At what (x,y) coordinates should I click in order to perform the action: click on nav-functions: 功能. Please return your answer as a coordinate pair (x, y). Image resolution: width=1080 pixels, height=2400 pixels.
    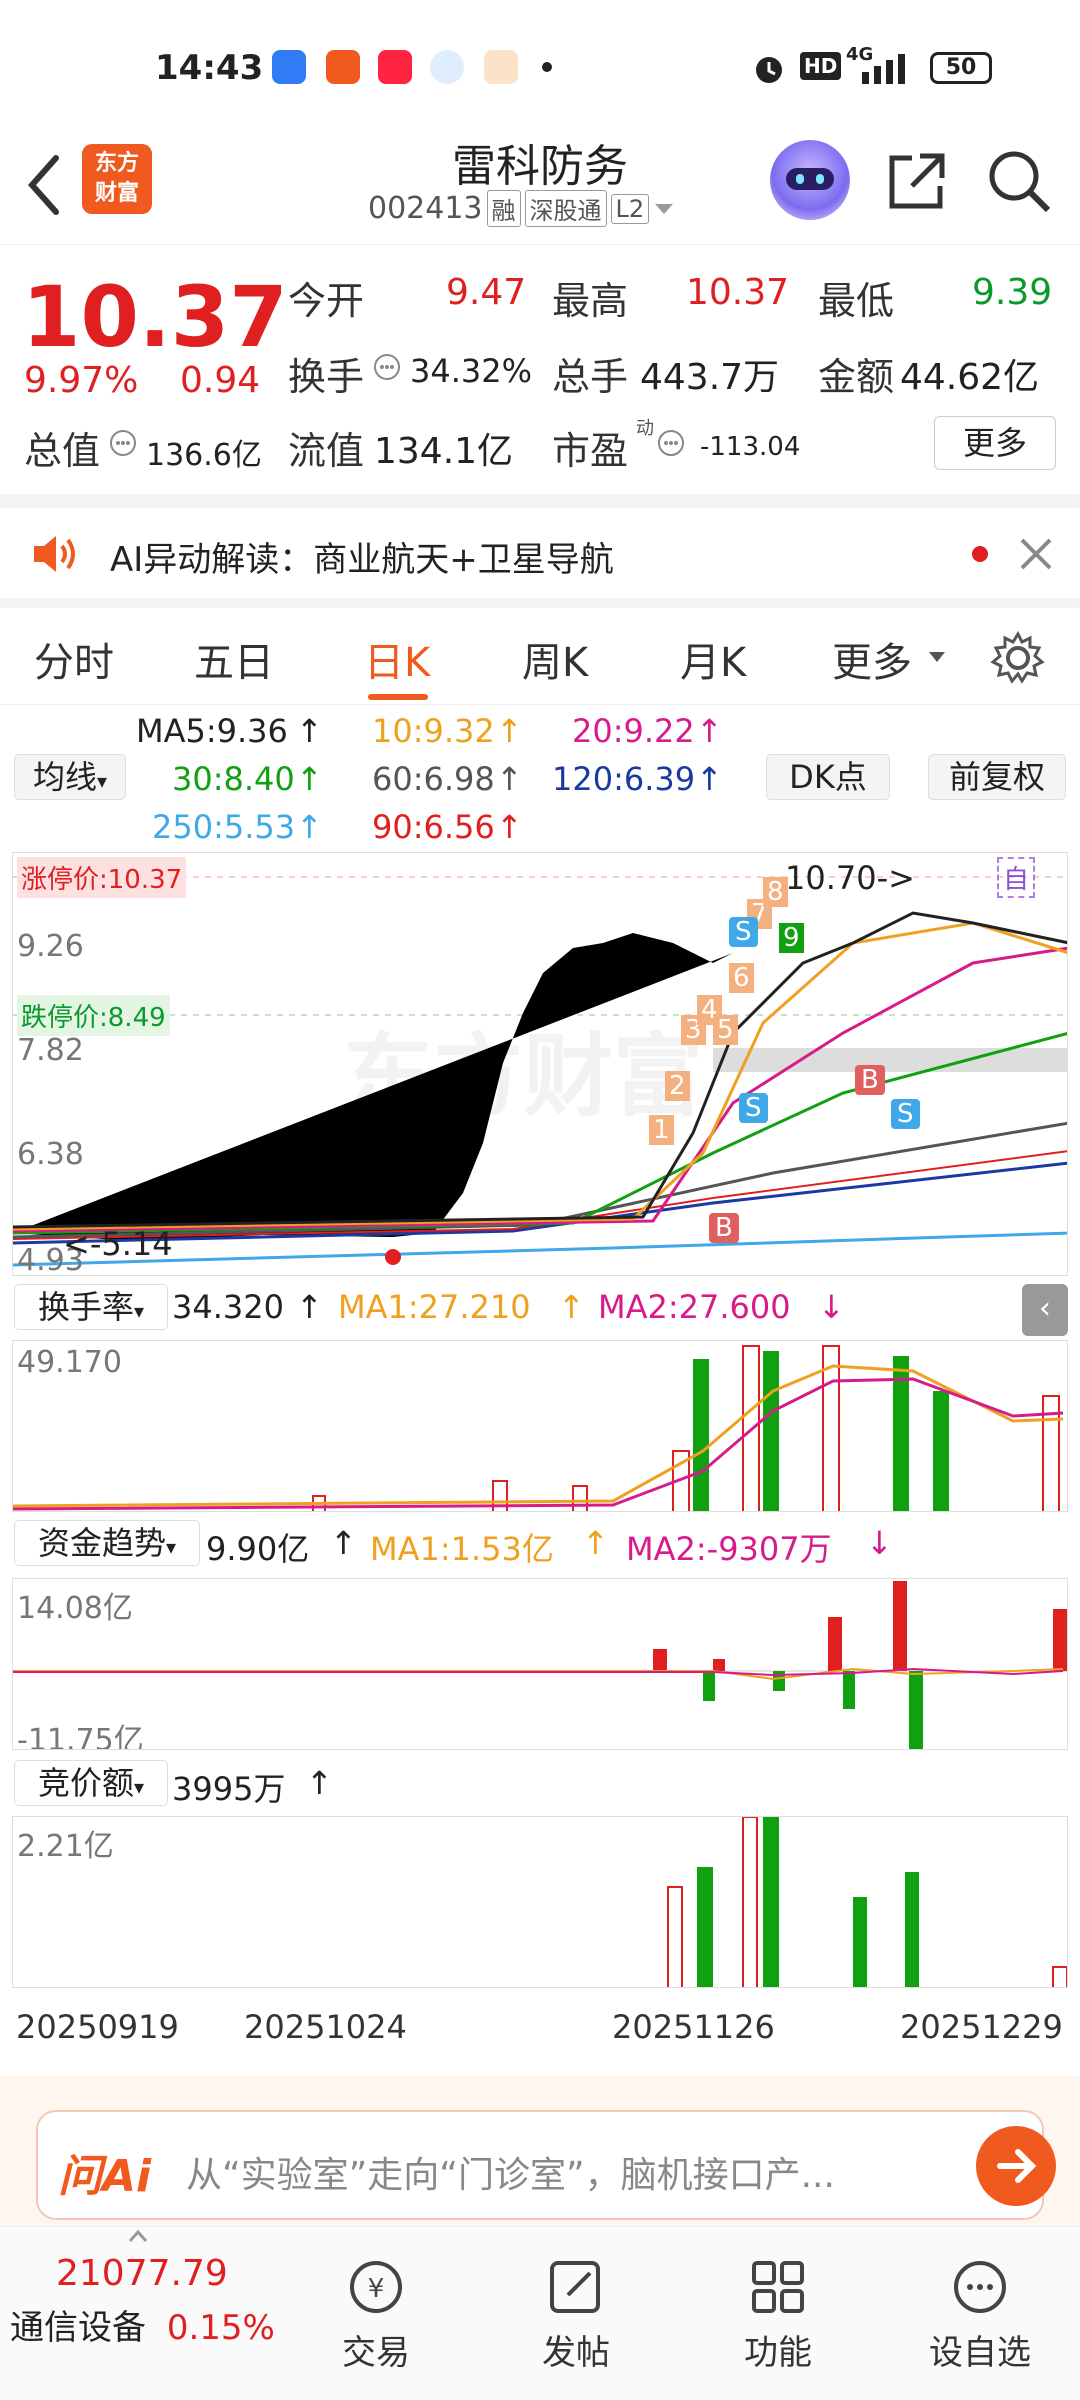
    Looking at the image, I should click on (778, 2315).